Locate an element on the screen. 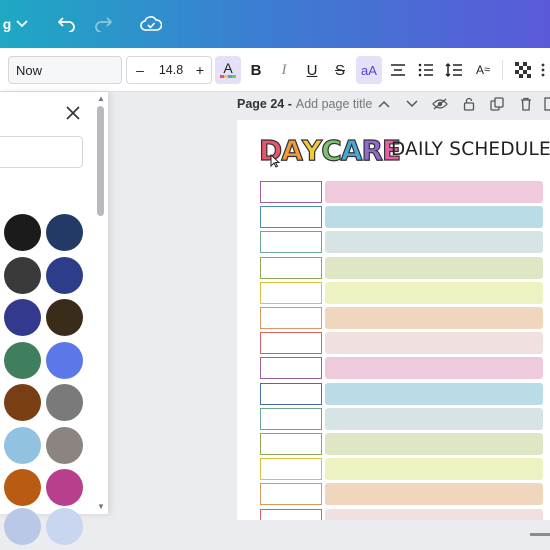  cloud-saved-icon is located at coordinates (151, 24).